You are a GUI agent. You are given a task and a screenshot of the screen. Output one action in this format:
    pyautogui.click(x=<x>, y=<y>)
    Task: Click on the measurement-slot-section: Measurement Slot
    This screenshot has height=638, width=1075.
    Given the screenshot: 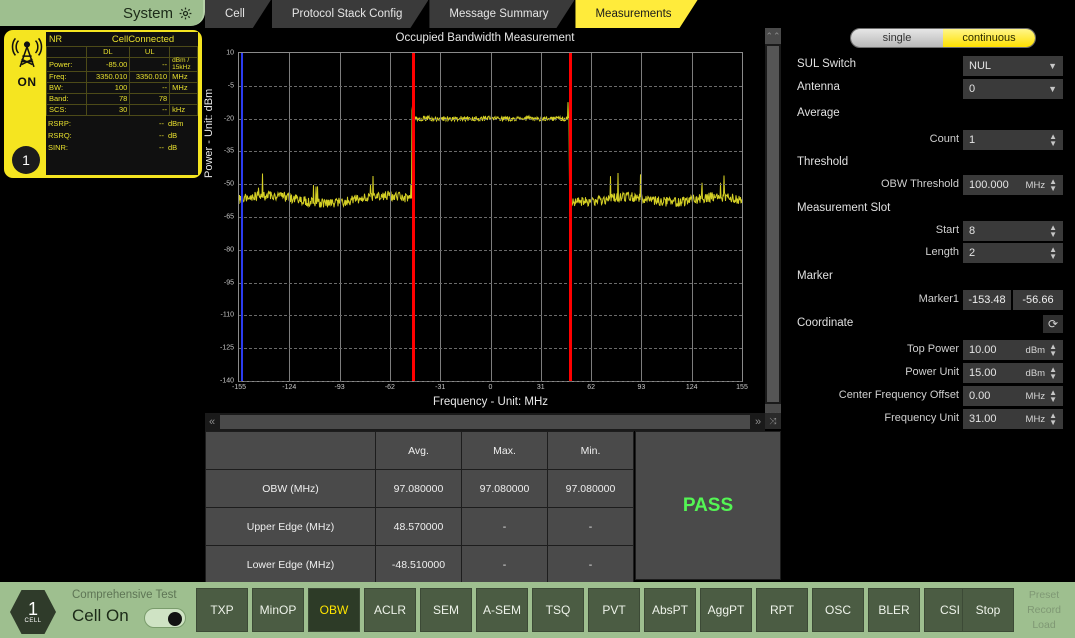 What is the action you would take?
    pyautogui.click(x=928, y=211)
    